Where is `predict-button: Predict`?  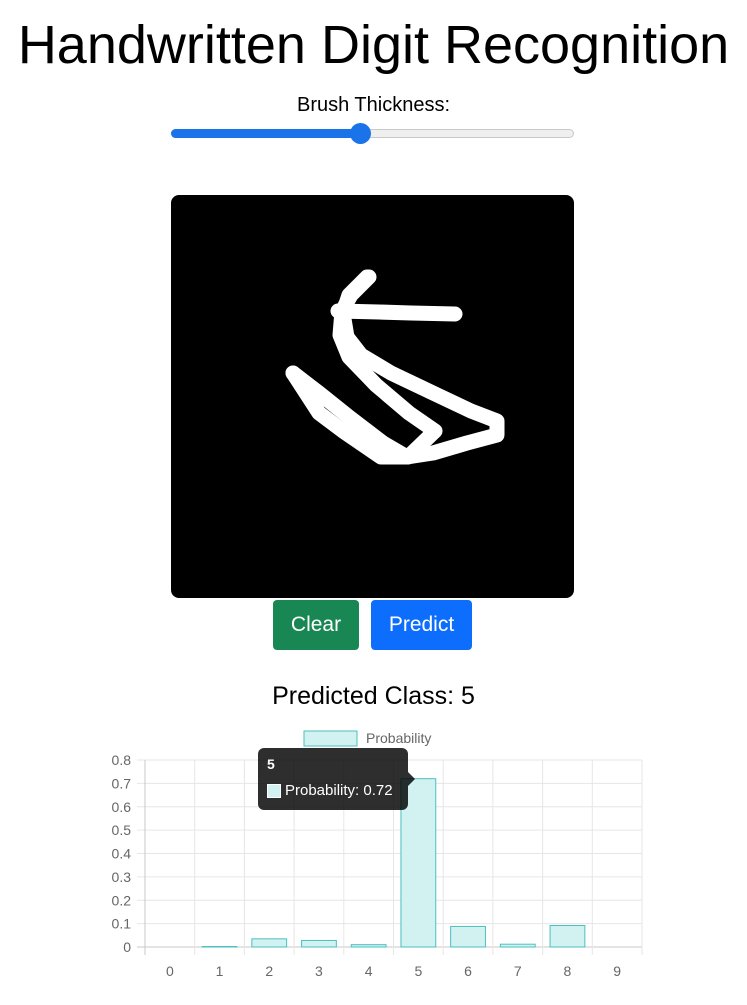
predict-button: Predict is located at coordinates (421, 625).